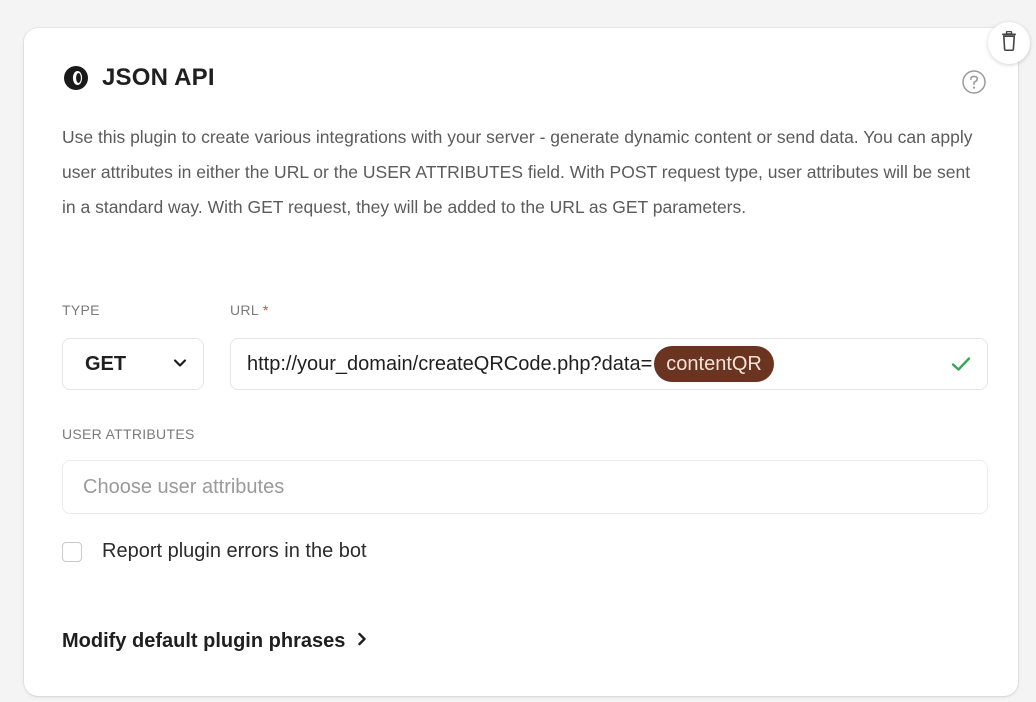  I want to click on question-circle-icon, so click(974, 82).